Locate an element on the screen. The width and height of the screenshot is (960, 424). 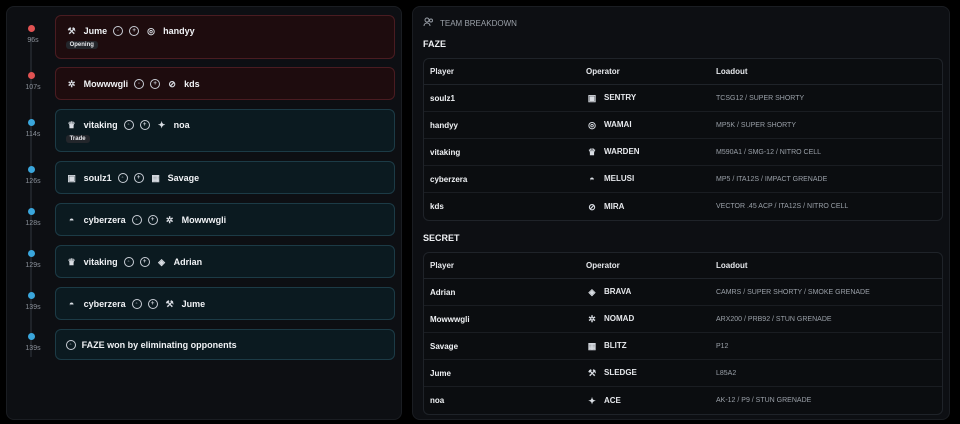
event-time-marker: 114s is located at coordinates (31, 130).